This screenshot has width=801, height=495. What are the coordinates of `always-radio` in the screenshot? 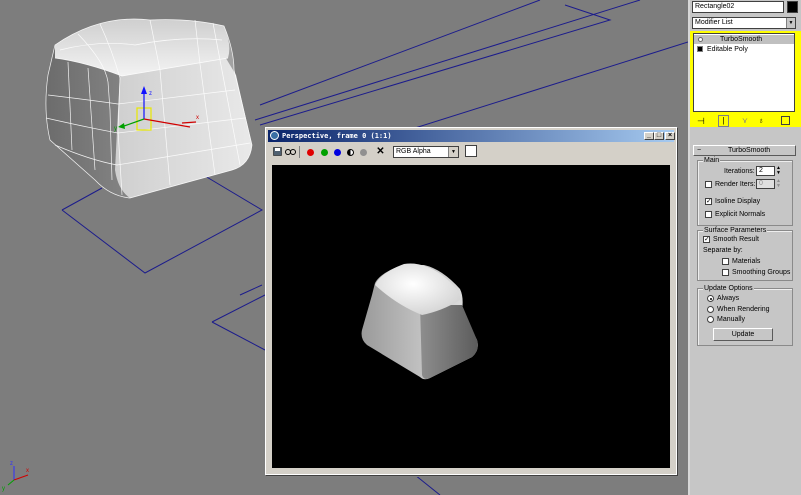 It's located at (710, 298).